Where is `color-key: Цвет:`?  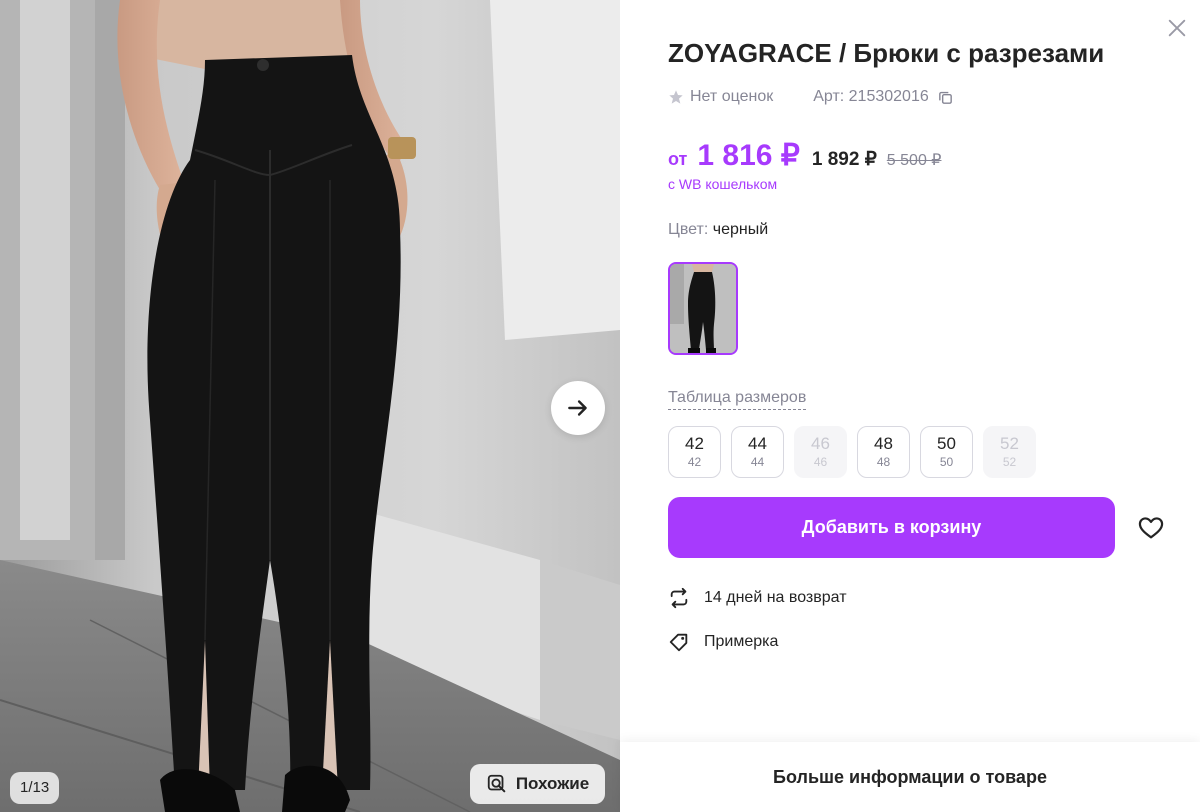
color-key: Цвет: is located at coordinates (688, 229).